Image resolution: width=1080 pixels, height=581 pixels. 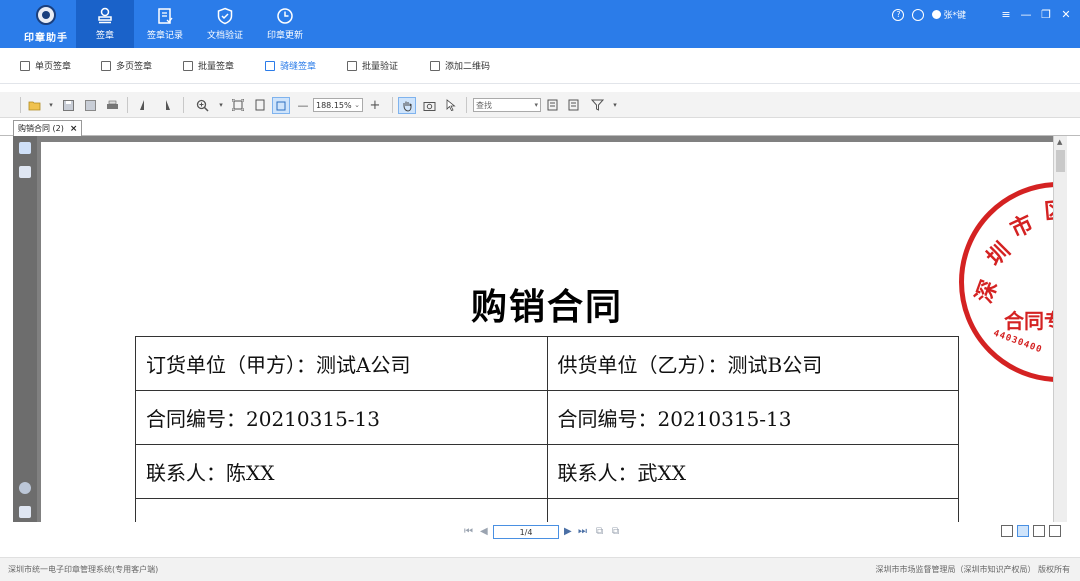 What do you see at coordinates (260, 105) in the screenshot?
I see `fit-width-icon` at bounding box center [260, 105].